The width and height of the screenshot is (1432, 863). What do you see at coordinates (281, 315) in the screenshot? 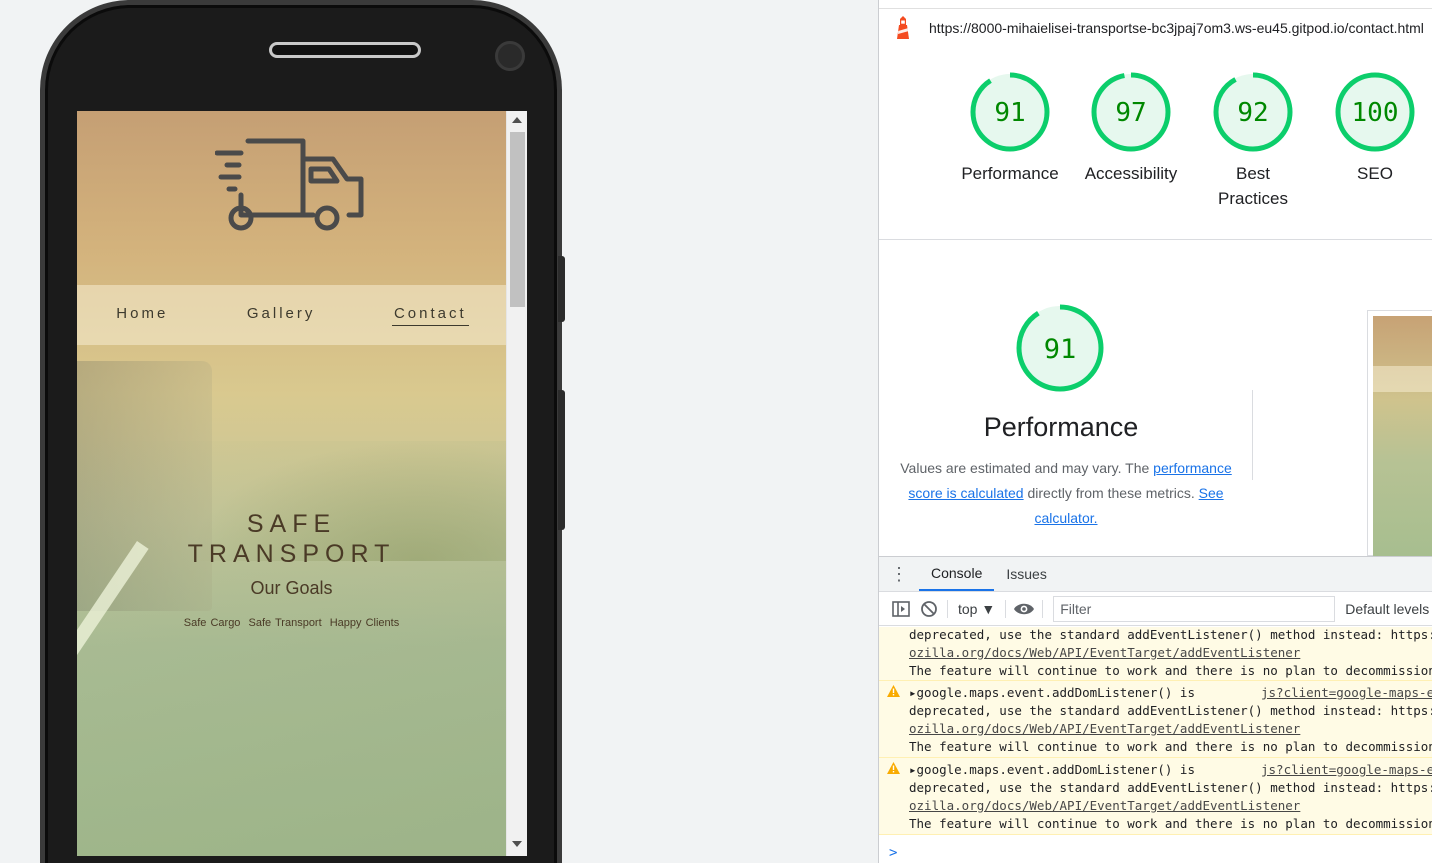
I see `nav-gallery-link: Gallery` at bounding box center [281, 315].